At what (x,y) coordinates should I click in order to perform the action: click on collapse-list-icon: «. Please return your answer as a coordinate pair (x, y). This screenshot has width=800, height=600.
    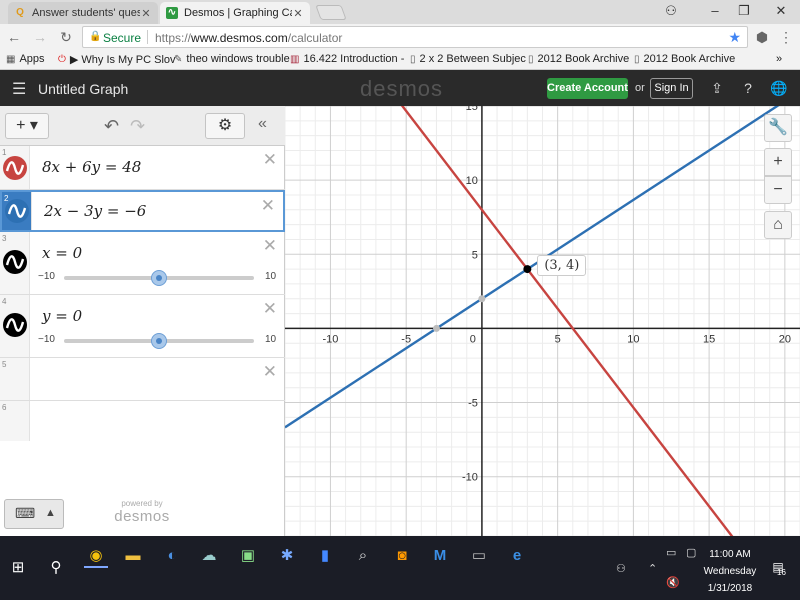
    Looking at the image, I should click on (262, 124).